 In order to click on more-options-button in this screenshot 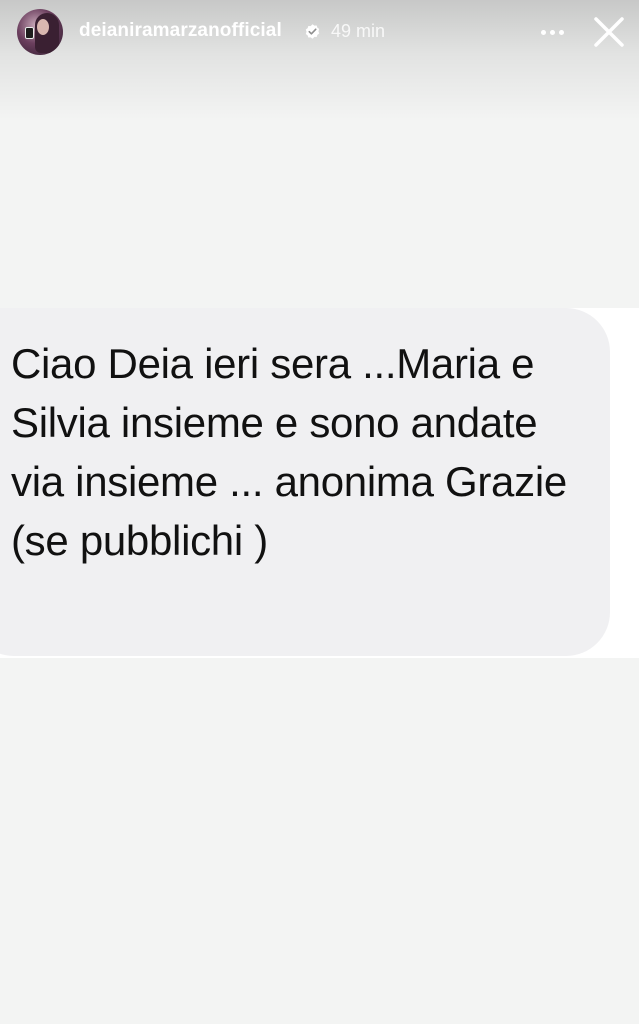, I will do `click(552, 32)`.